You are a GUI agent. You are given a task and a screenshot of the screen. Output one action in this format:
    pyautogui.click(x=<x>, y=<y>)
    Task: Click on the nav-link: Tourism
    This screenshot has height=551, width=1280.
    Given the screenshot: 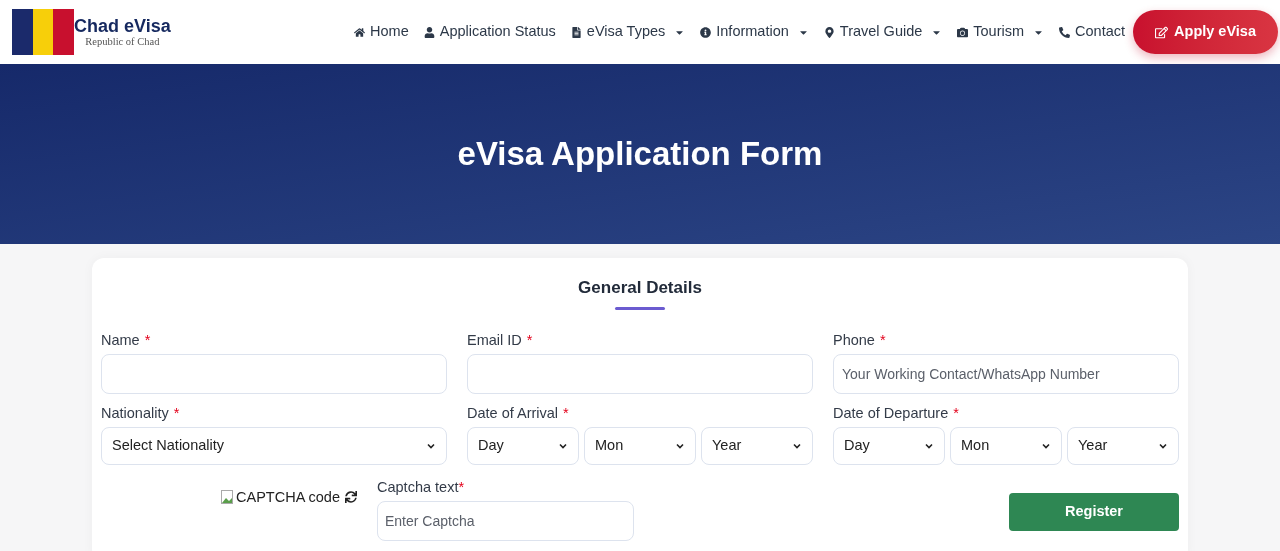 What is the action you would take?
    pyautogui.click(x=1001, y=32)
    